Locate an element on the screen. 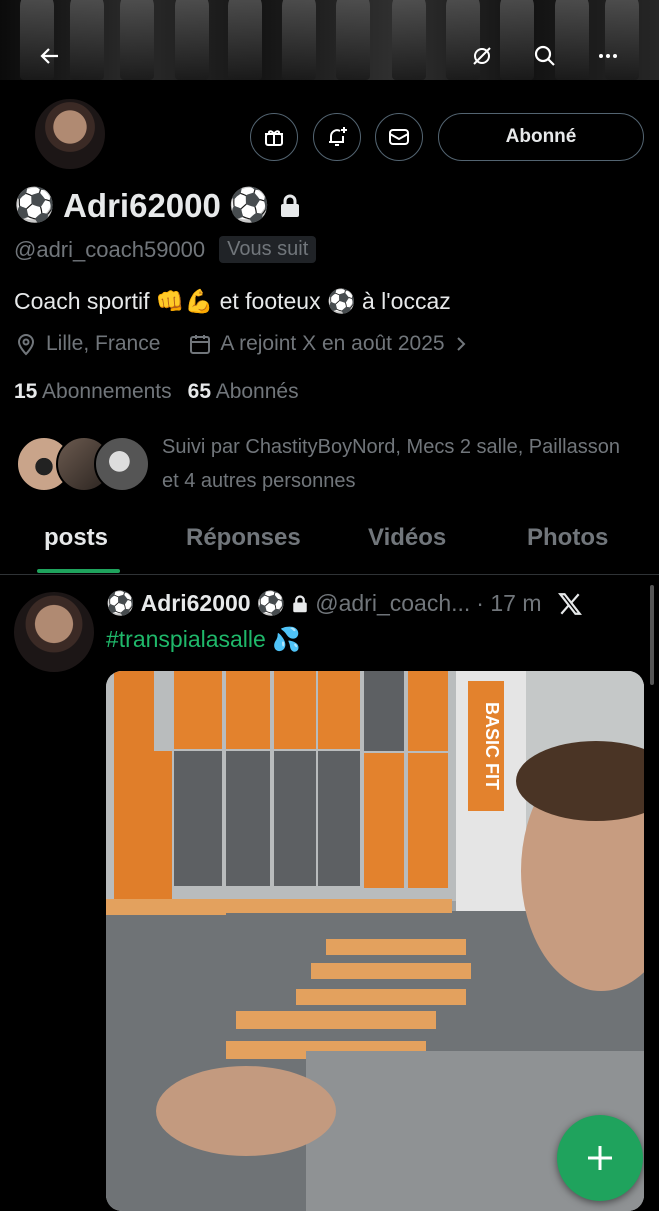 This screenshot has height=1211, width=659. following-stat: 15 Abonnements is located at coordinates (93, 392).